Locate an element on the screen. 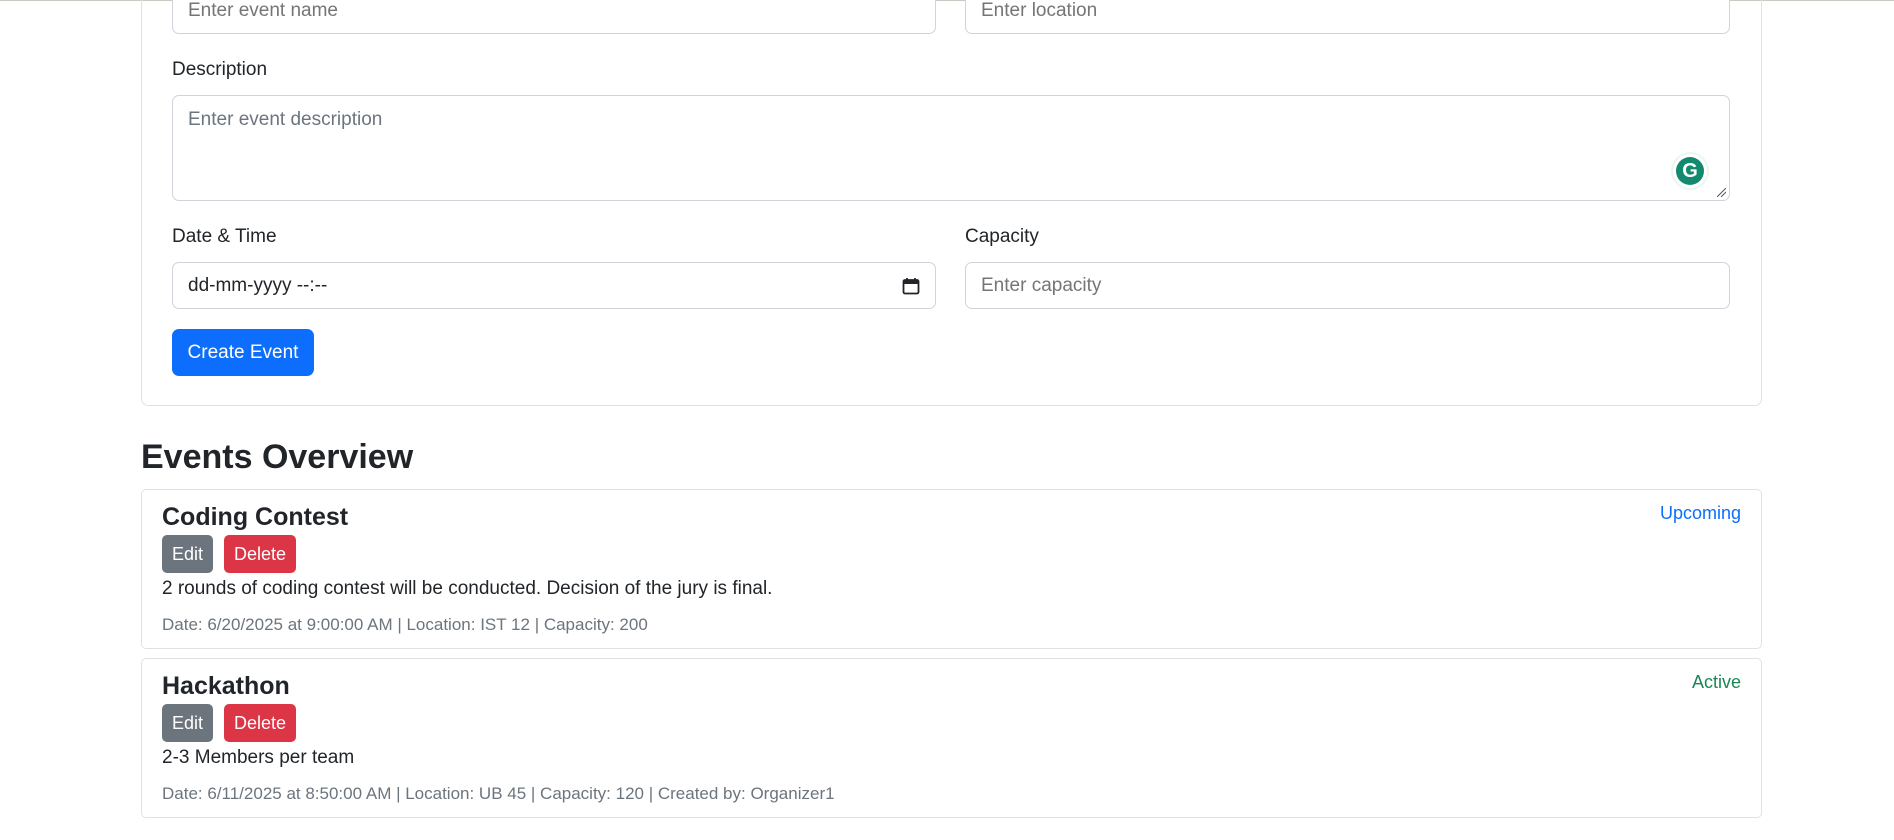 Image resolution: width=1894 pixels, height=840 pixels. capacity-label: Capacity is located at coordinates (1002, 236).